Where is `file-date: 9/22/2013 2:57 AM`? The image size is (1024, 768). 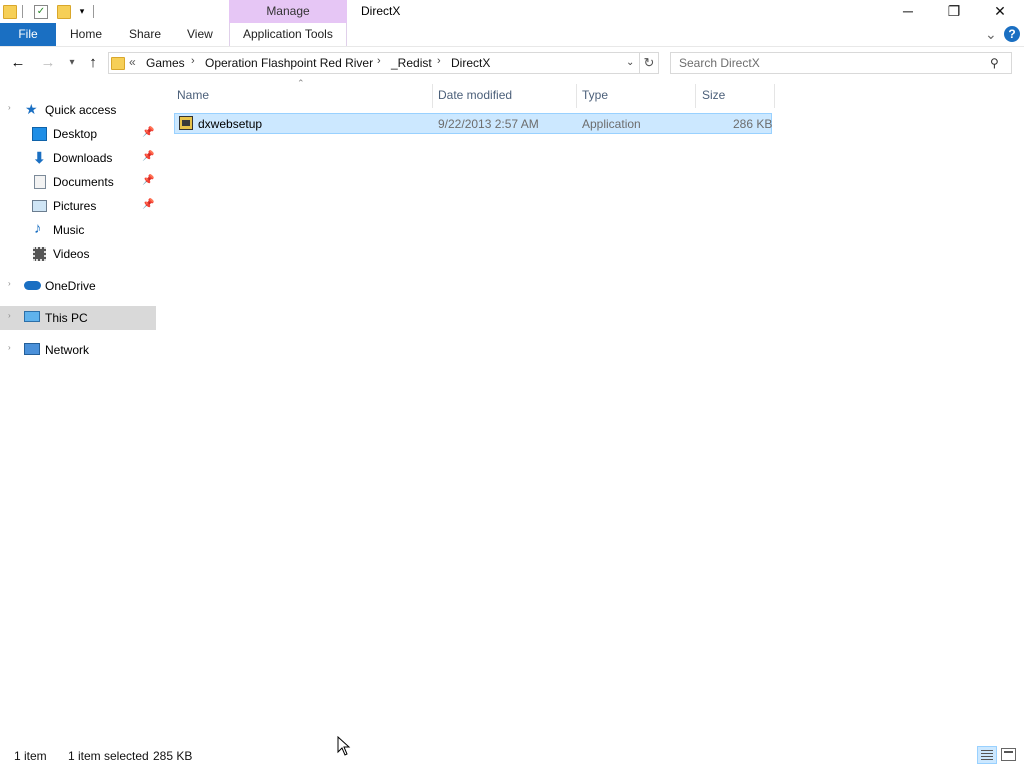
file-date: 9/22/2013 2:57 AM is located at coordinates (488, 124).